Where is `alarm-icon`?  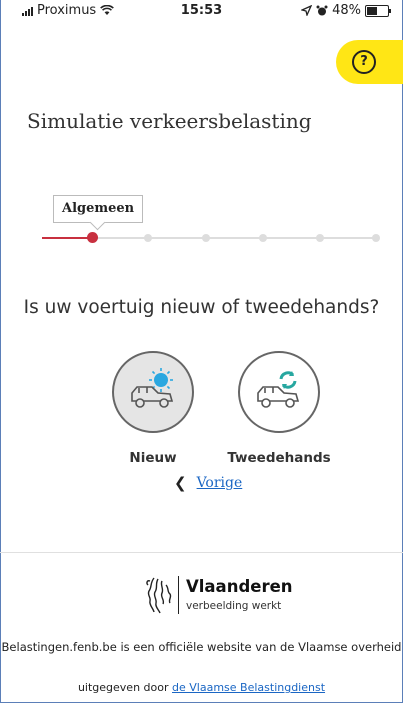
alarm-icon is located at coordinates (322, 10).